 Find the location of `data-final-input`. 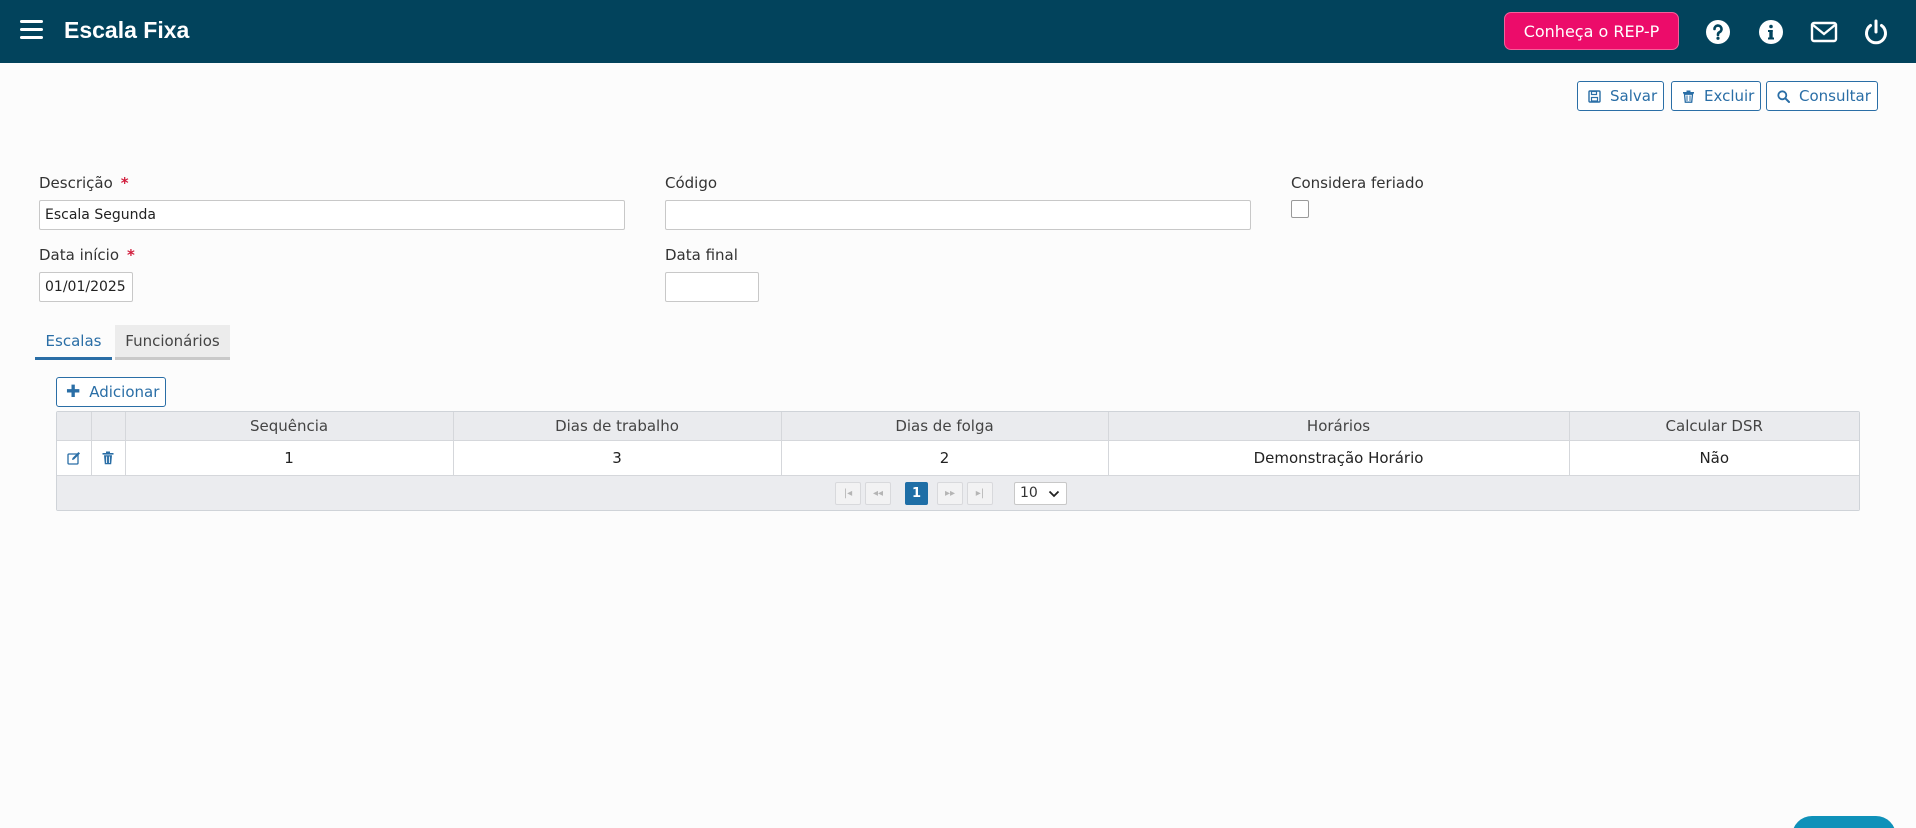

data-final-input is located at coordinates (712, 287).